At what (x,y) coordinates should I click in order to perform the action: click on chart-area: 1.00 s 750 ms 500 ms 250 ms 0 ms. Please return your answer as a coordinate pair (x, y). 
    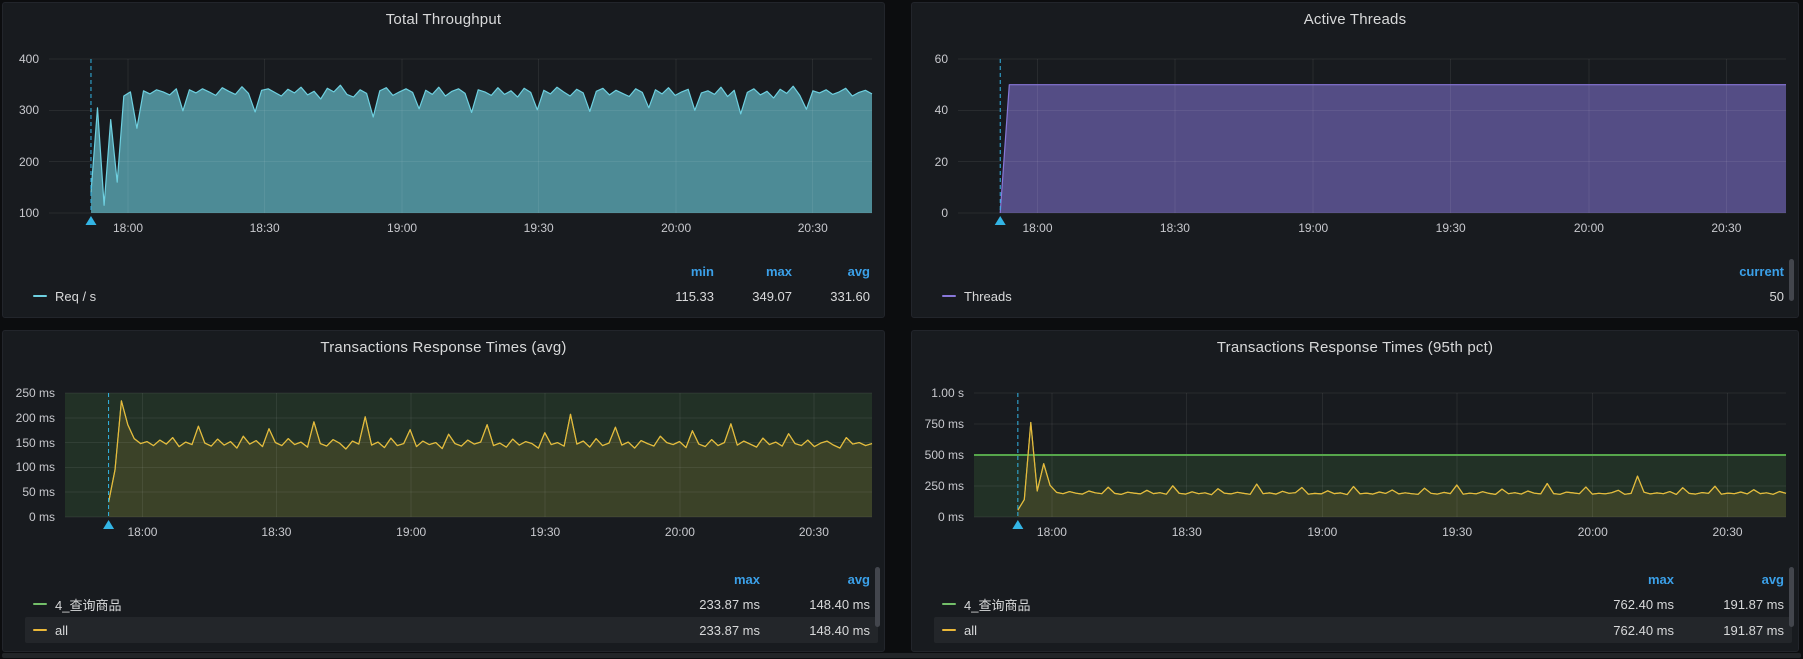
    Looking at the image, I should click on (1355, 457).